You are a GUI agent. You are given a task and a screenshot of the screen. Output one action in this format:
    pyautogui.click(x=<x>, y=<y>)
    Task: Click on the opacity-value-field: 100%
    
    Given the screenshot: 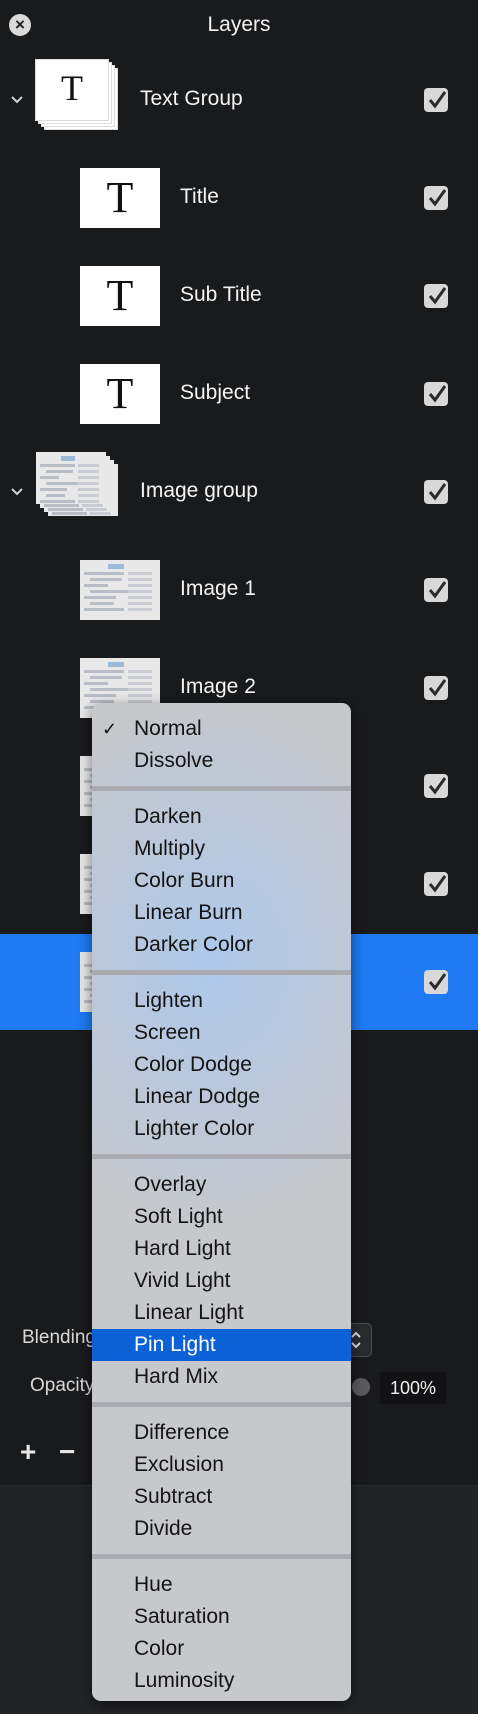 What is the action you would take?
    pyautogui.click(x=413, y=1388)
    